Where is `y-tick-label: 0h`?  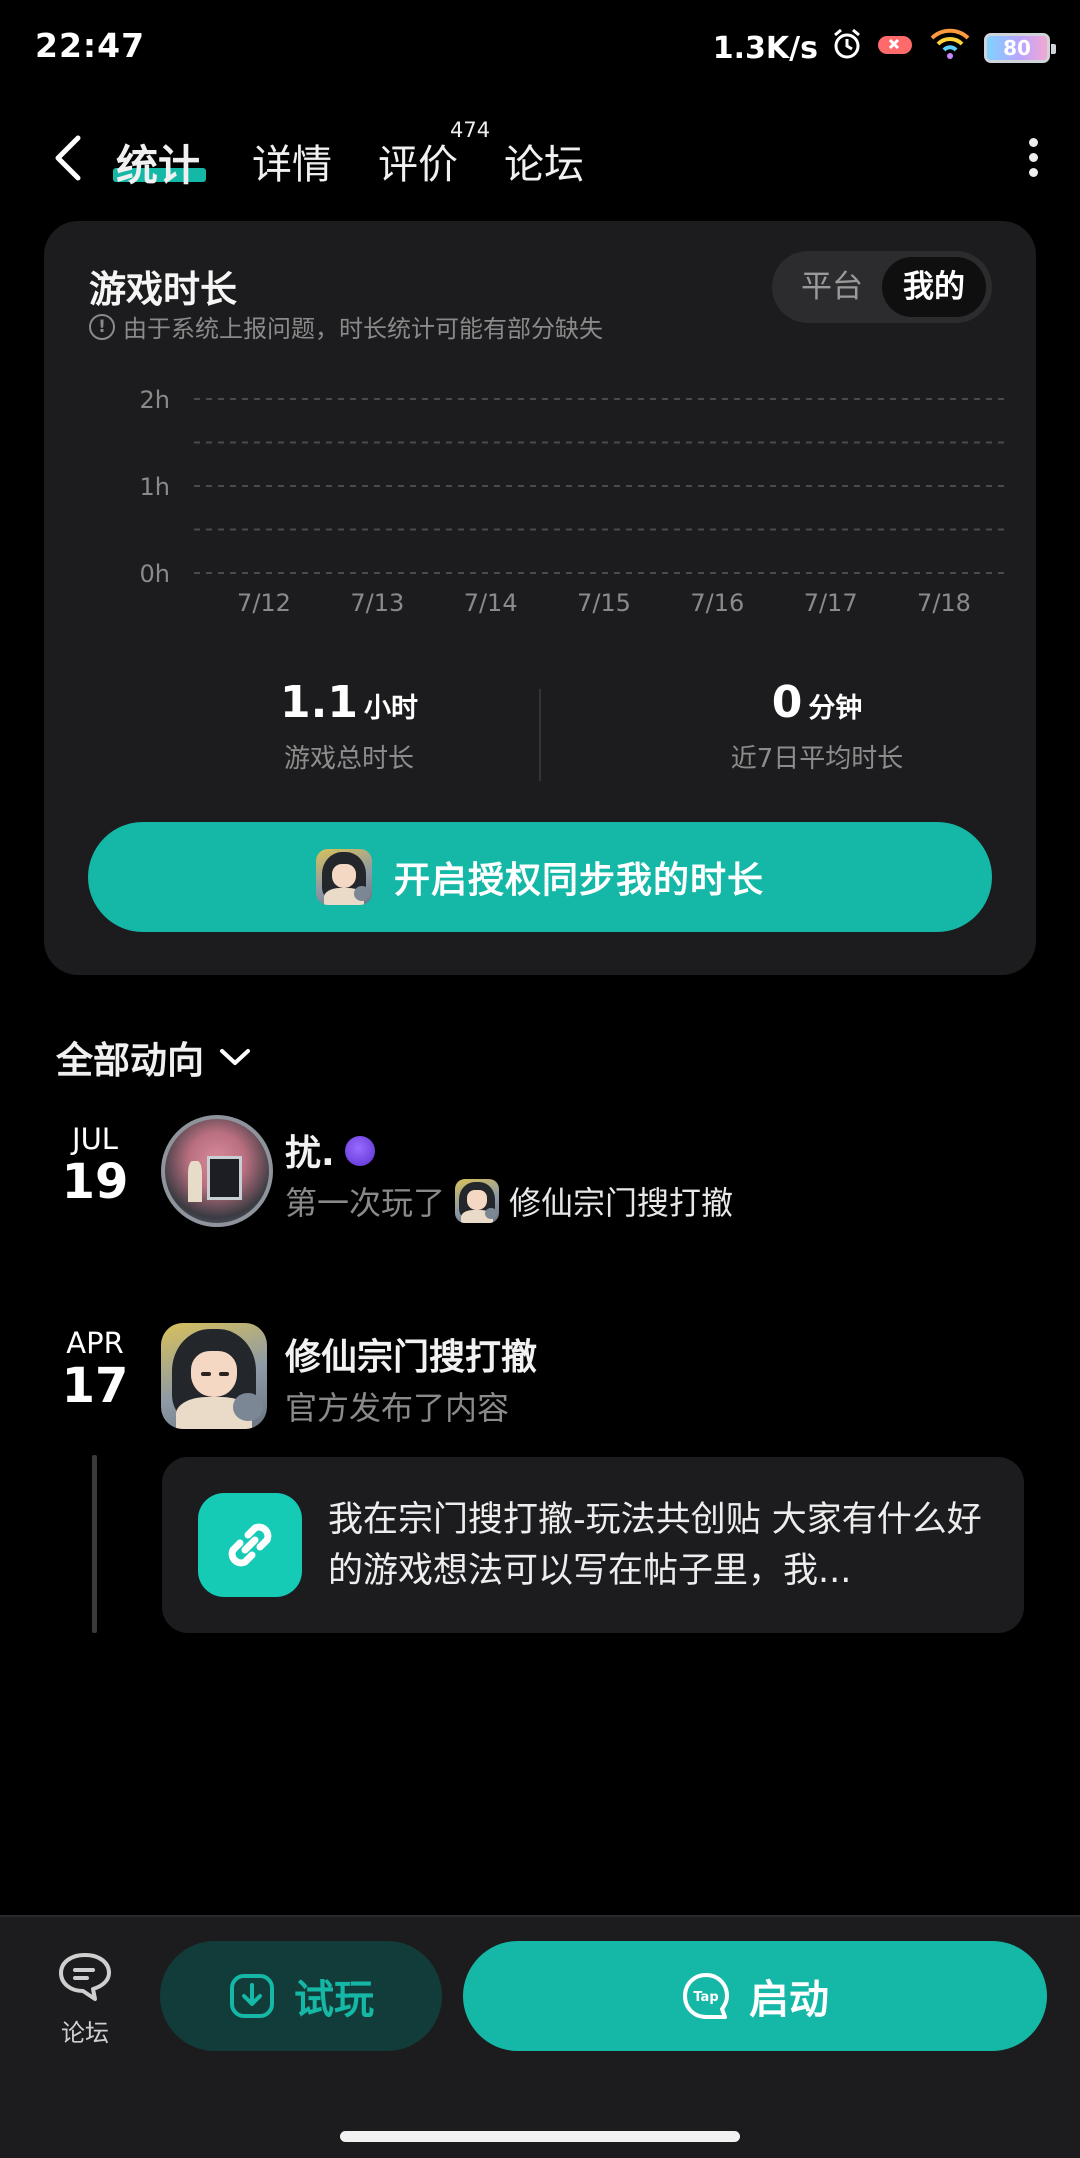 y-tick-label: 0h is located at coordinates (155, 574).